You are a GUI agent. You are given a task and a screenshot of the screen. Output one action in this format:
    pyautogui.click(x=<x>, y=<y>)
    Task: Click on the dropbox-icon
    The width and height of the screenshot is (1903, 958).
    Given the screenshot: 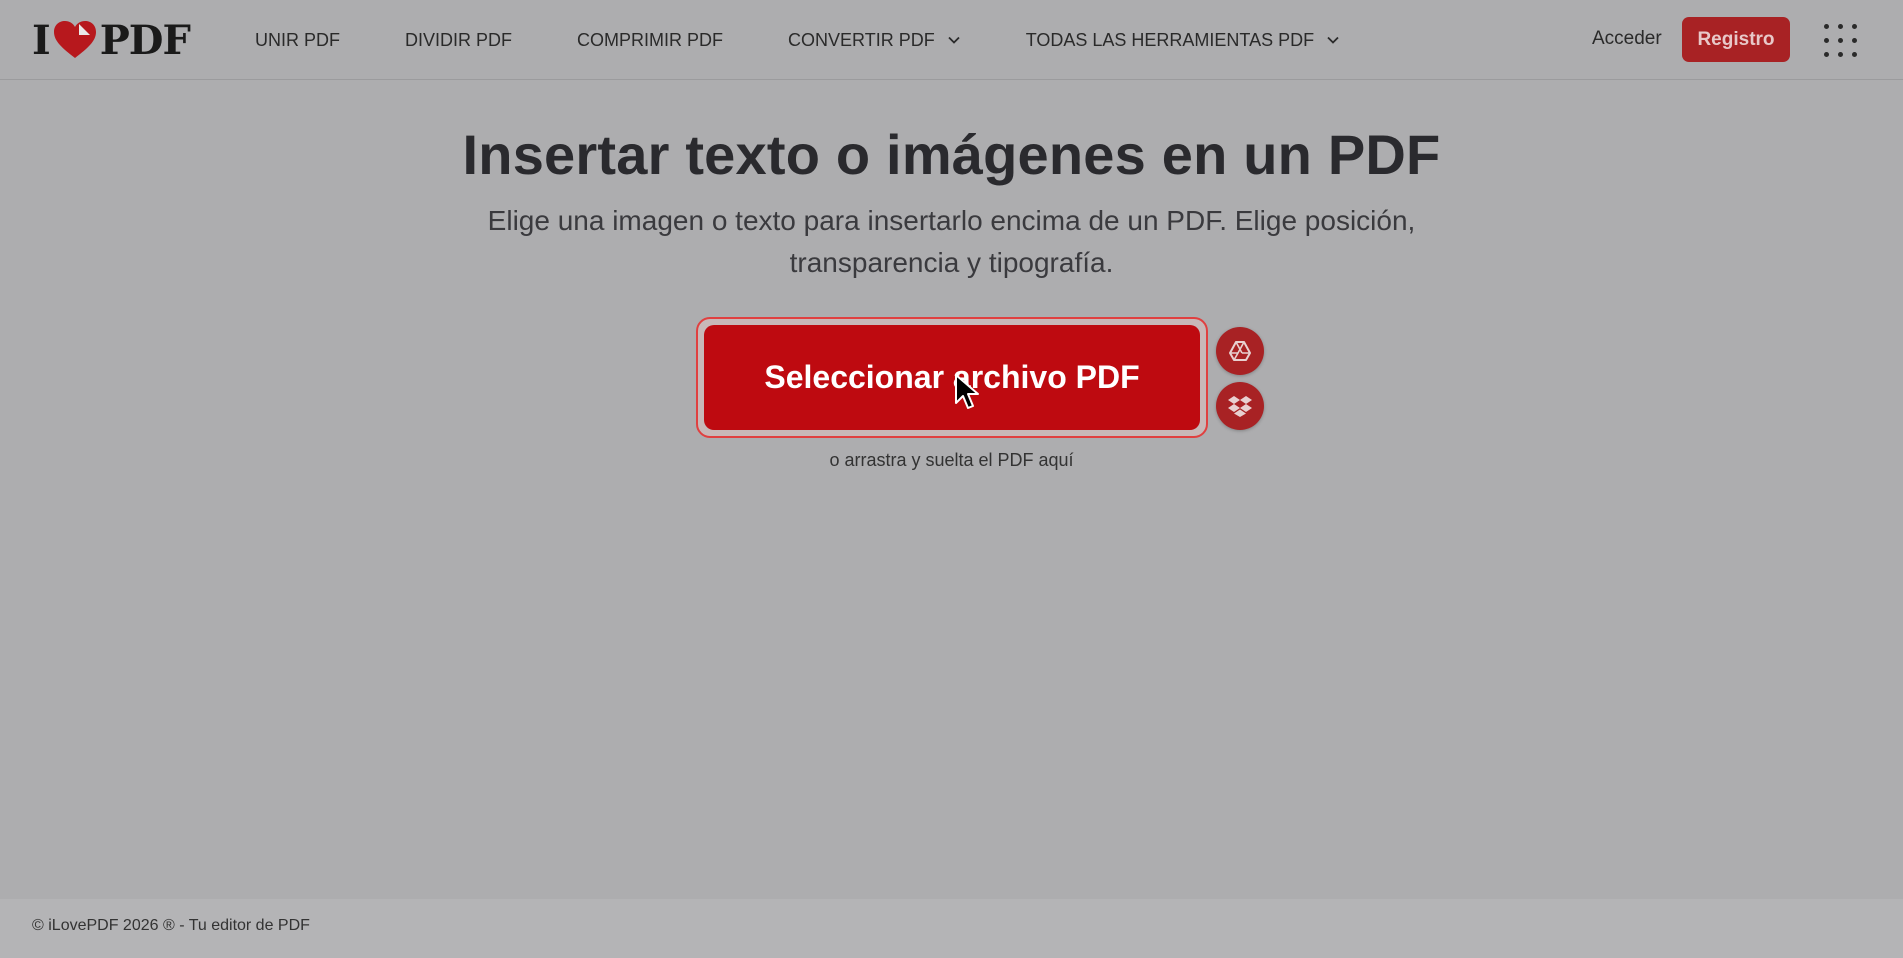 What is the action you would take?
    pyautogui.click(x=1240, y=406)
    